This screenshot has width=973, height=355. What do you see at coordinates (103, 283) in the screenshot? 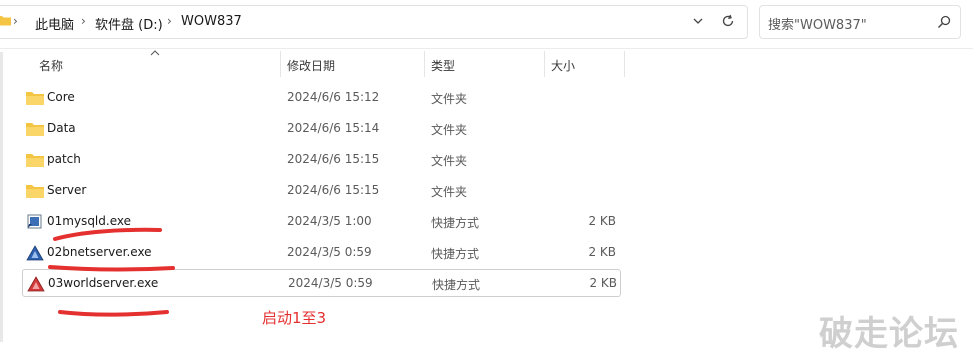
I see `file-name: 03worldserver.exe` at bounding box center [103, 283].